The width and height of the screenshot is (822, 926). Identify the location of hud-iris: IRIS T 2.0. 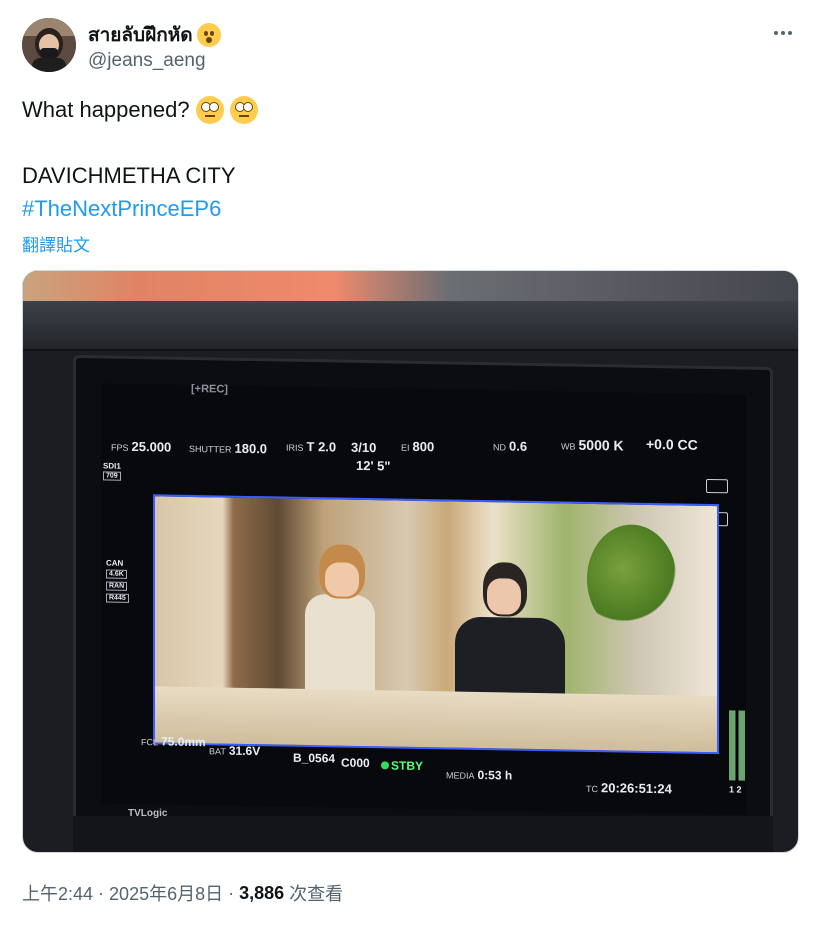
(311, 447).